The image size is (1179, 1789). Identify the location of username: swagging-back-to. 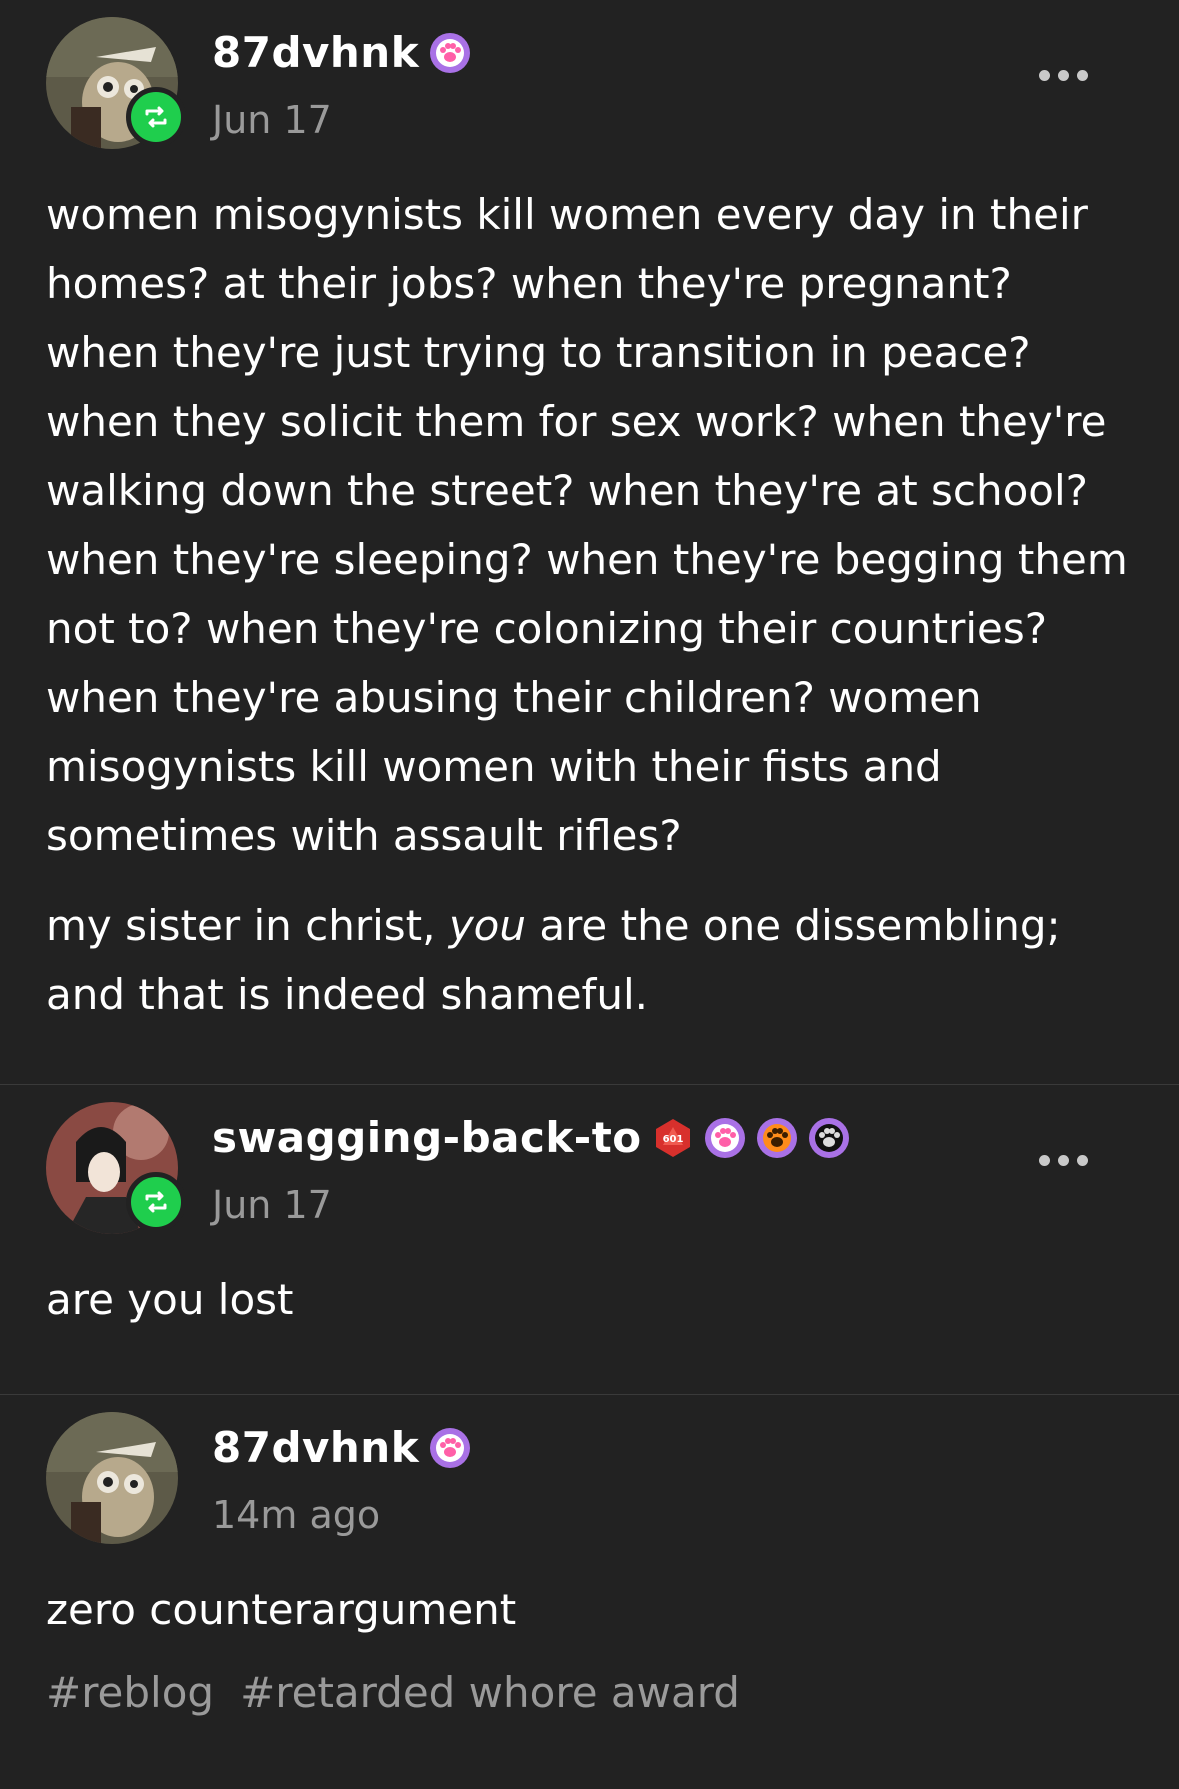
(427, 1137).